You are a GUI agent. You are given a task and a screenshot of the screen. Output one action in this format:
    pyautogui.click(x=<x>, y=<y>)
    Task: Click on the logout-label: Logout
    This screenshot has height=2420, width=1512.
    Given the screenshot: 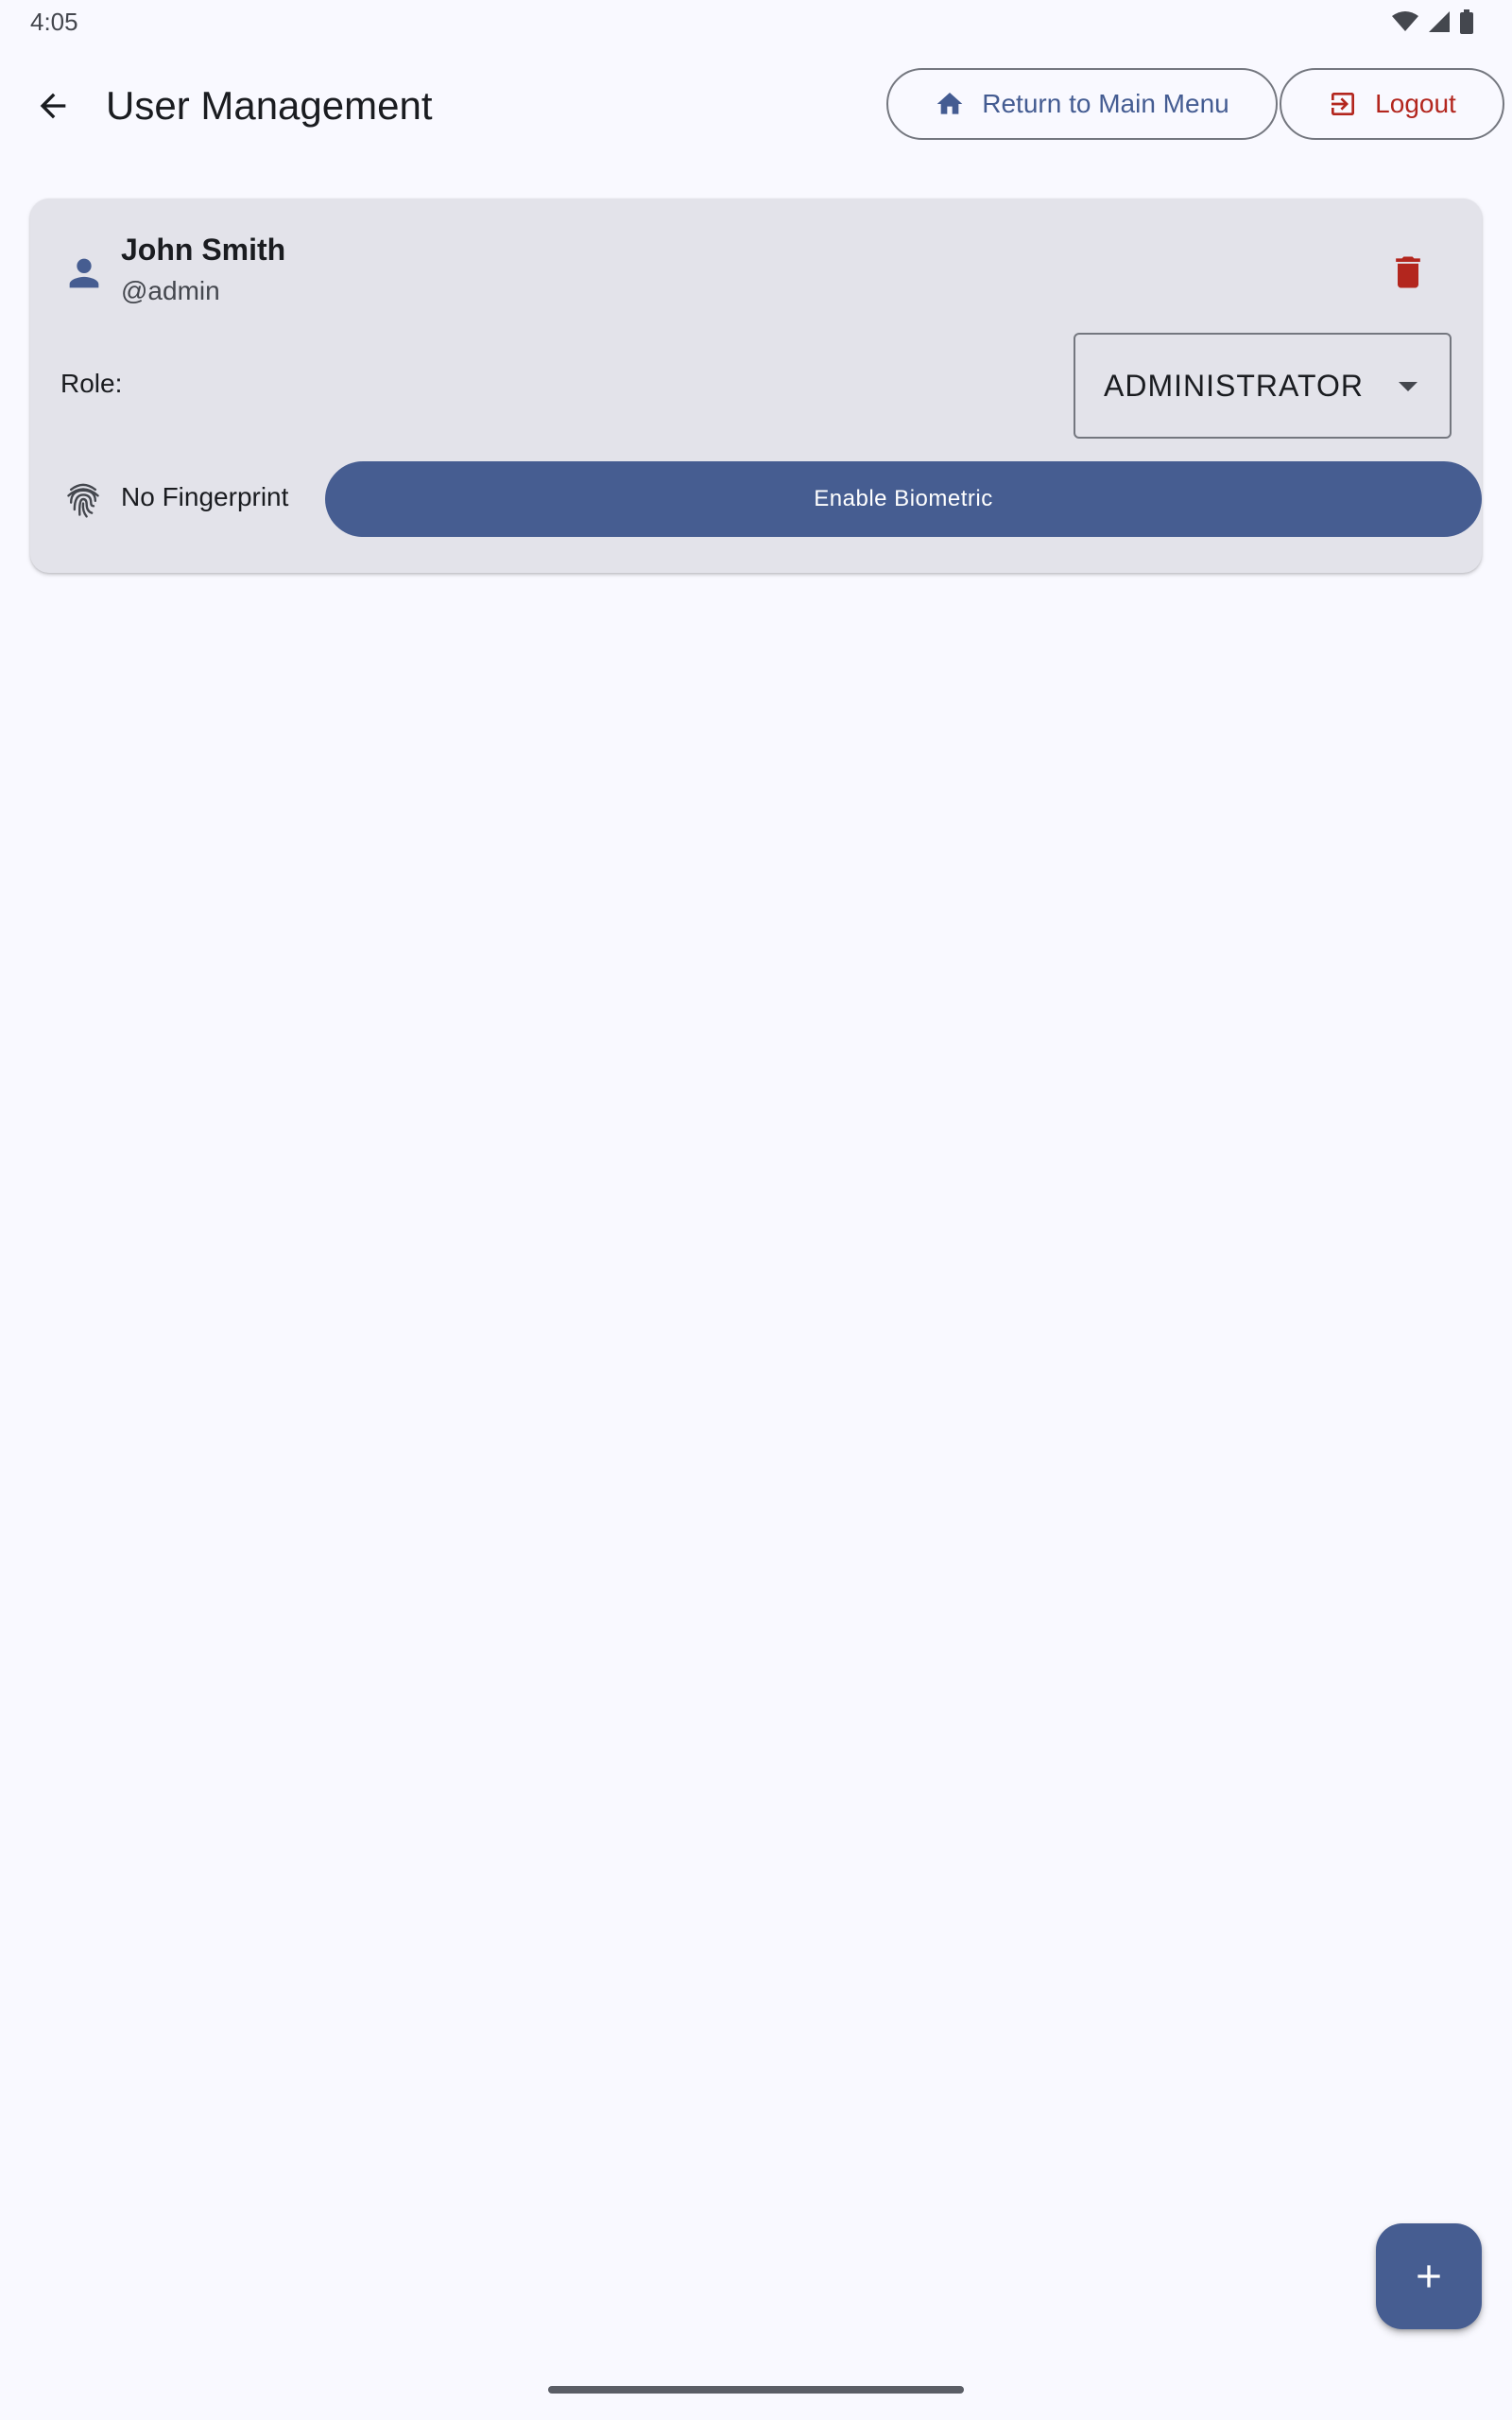 What is the action you would take?
    pyautogui.click(x=1415, y=103)
    